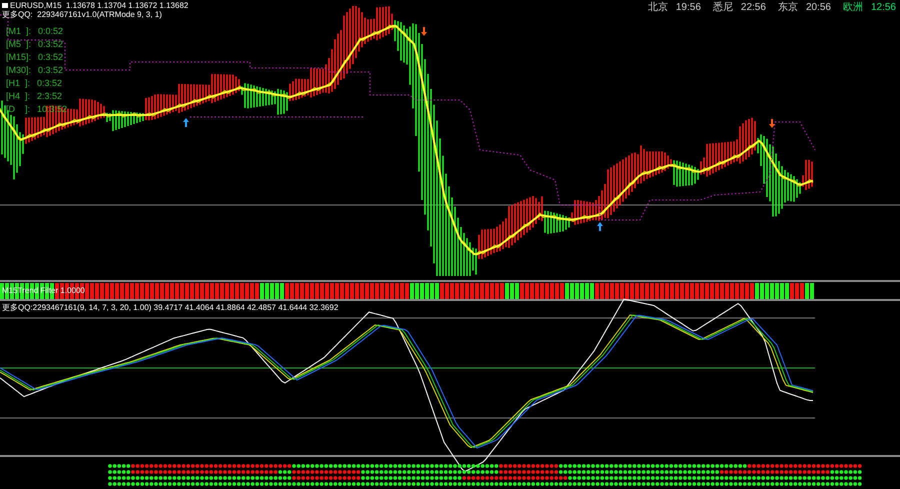  I want to click on clock-time: 12:56, so click(883, 8).